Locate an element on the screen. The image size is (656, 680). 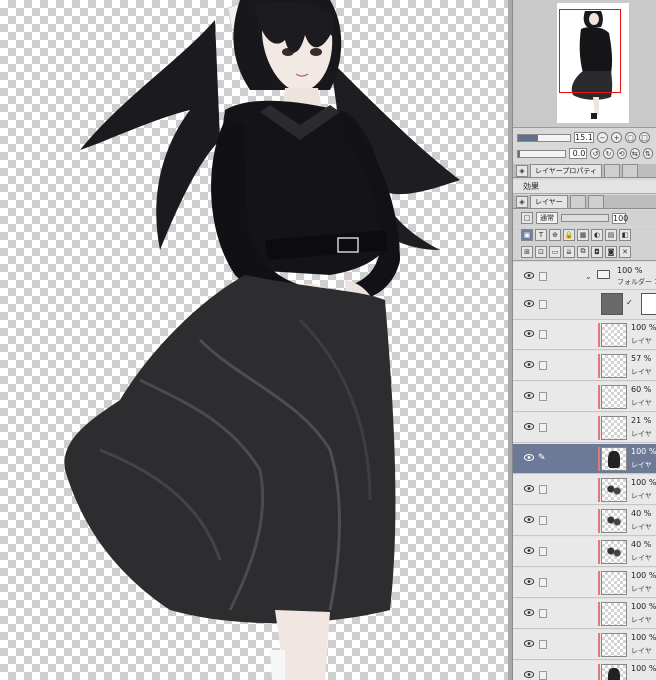
layer-row: 57 % レイヤ is located at coordinates (584, 366).